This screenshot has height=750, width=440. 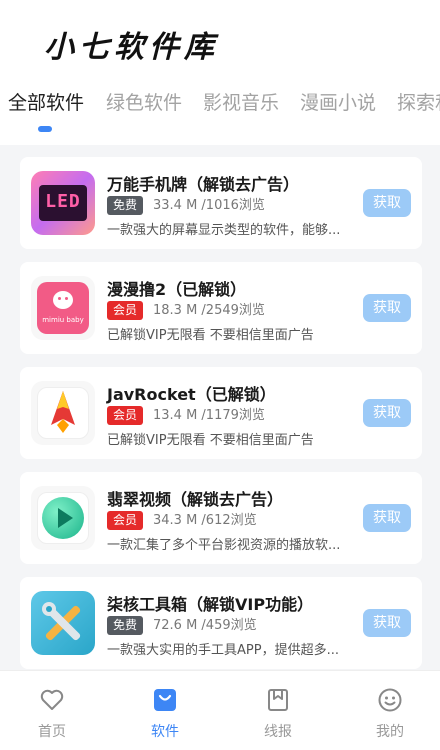 I want to click on app-meta: 34.3 M /612浏览, so click(x=205, y=520).